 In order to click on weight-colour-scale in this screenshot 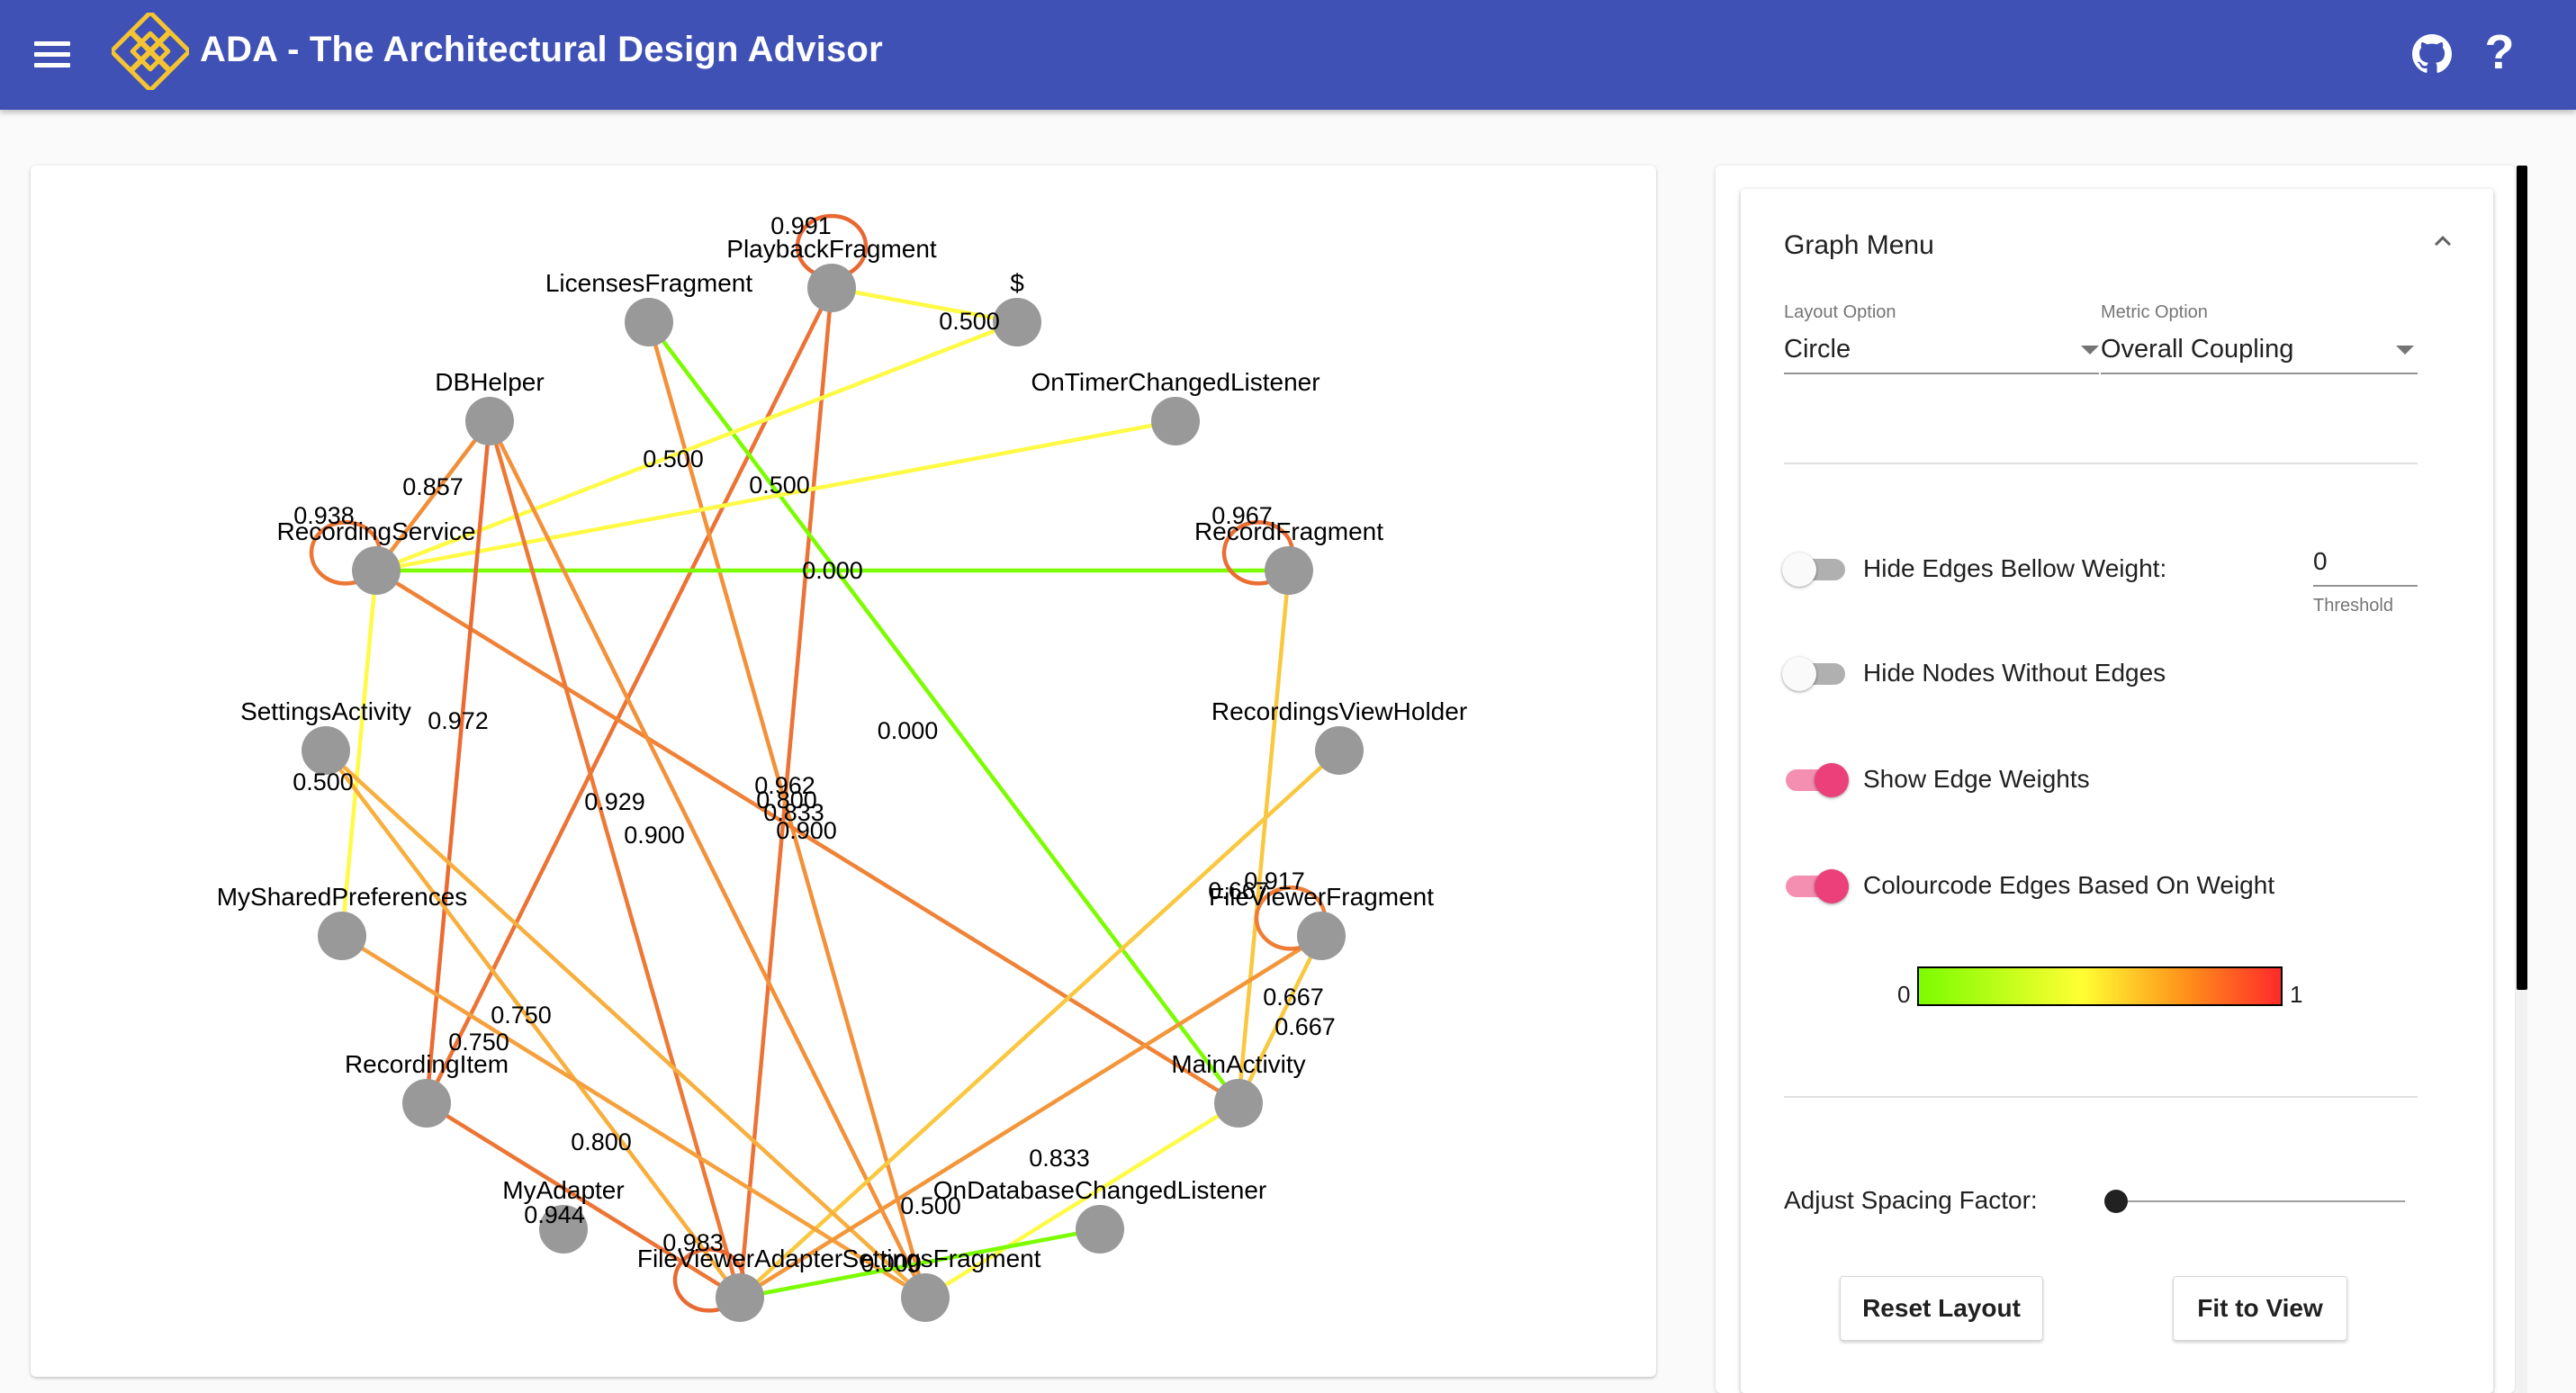, I will do `click(2100, 986)`.